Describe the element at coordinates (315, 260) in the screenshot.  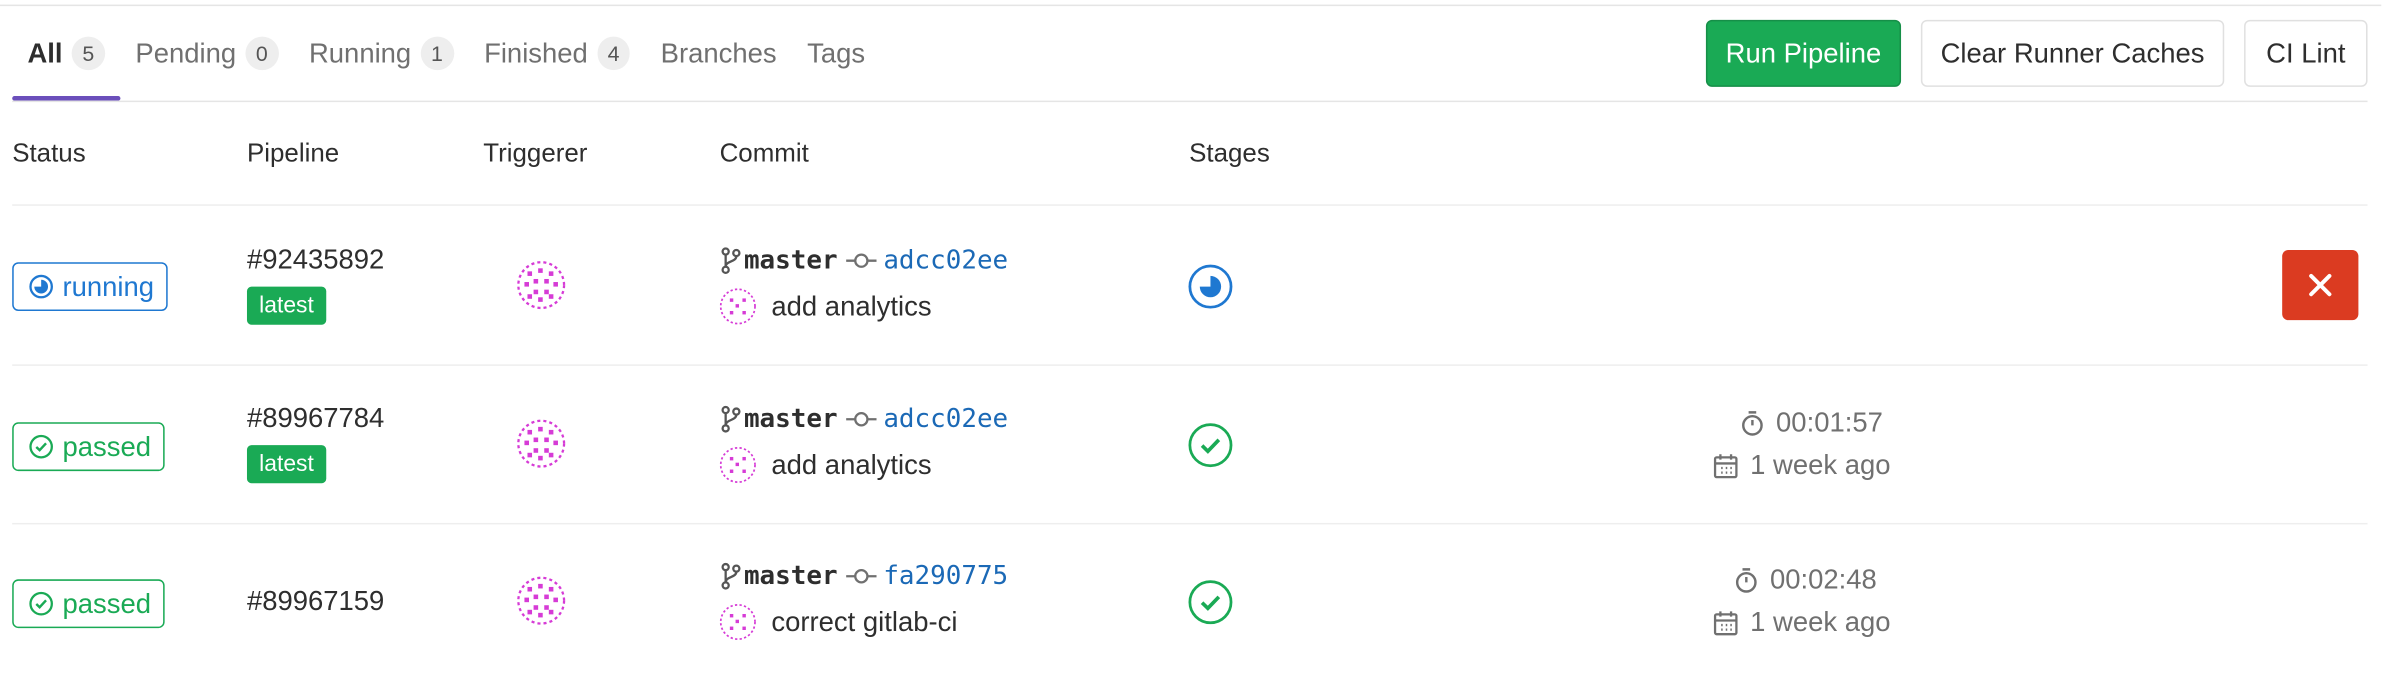
I see `pipeline-id-link: #92435892` at that location.